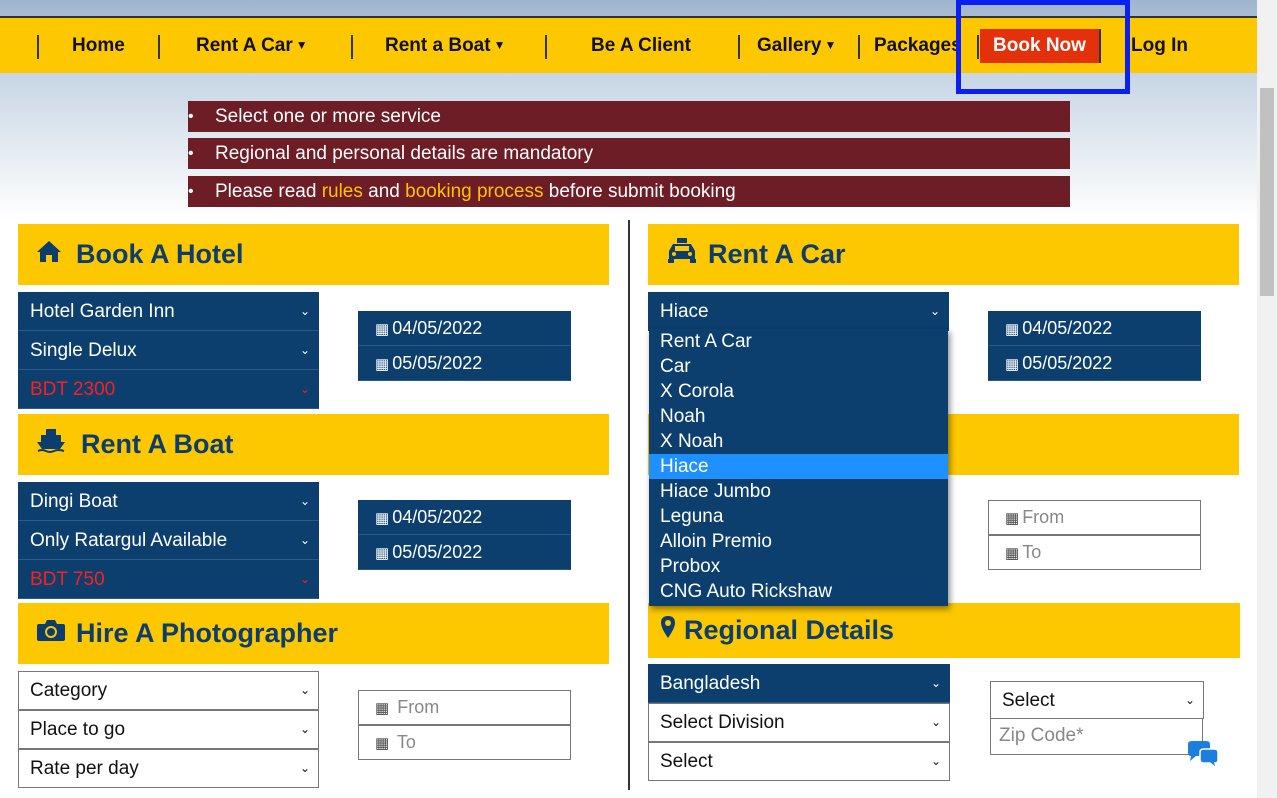 This screenshot has width=1277, height=798. I want to click on photographer-to-date: ▦ To, so click(464, 742).